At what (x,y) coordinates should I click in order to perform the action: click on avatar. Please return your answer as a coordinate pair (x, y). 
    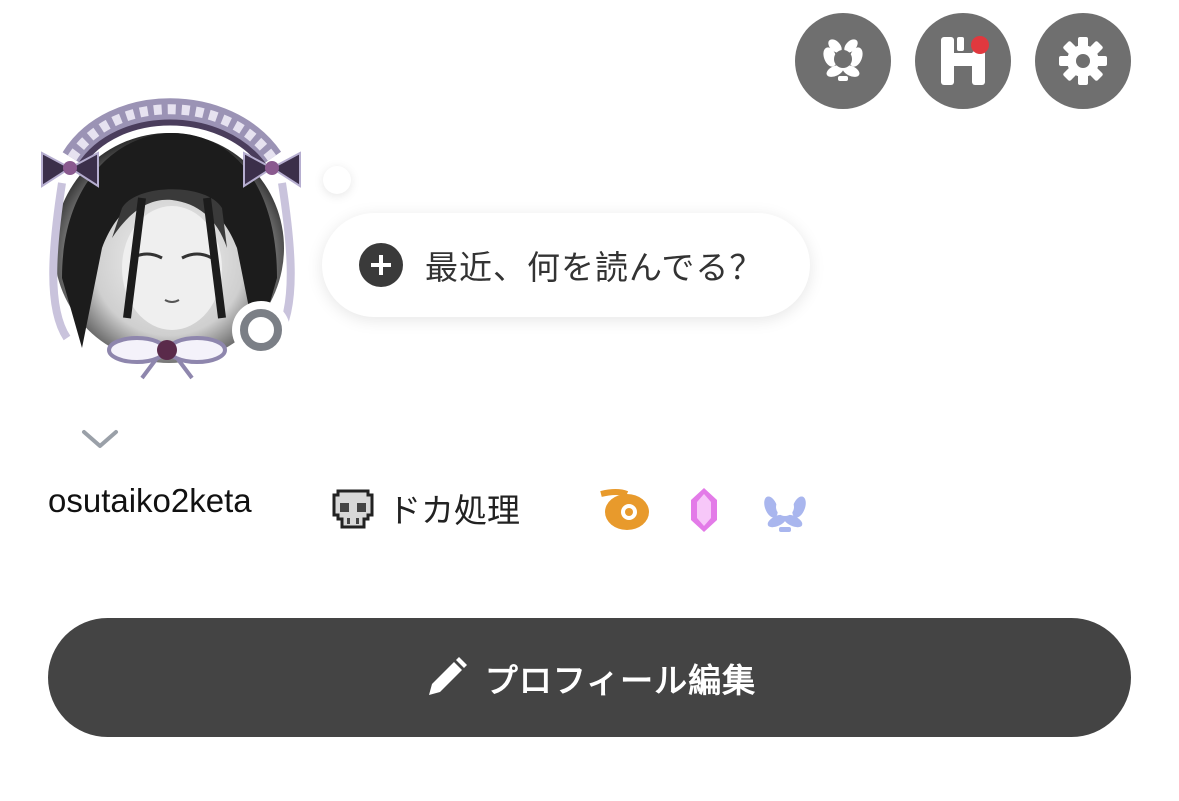
    Looking at the image, I should click on (169, 235).